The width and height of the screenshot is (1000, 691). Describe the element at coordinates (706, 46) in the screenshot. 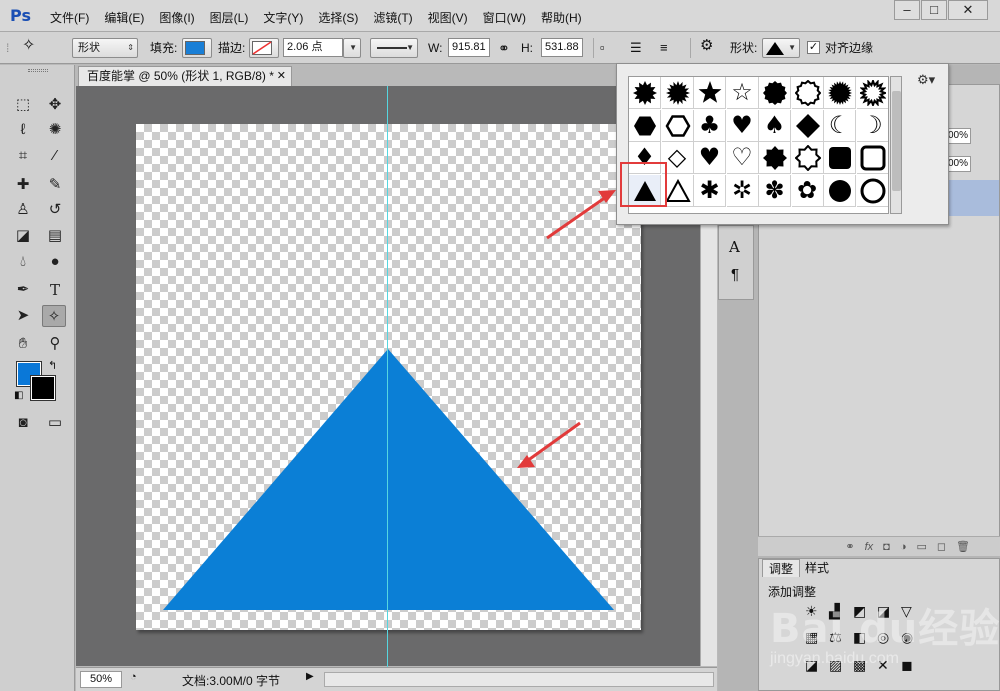

I see `gear-icon: ⚙` at that location.